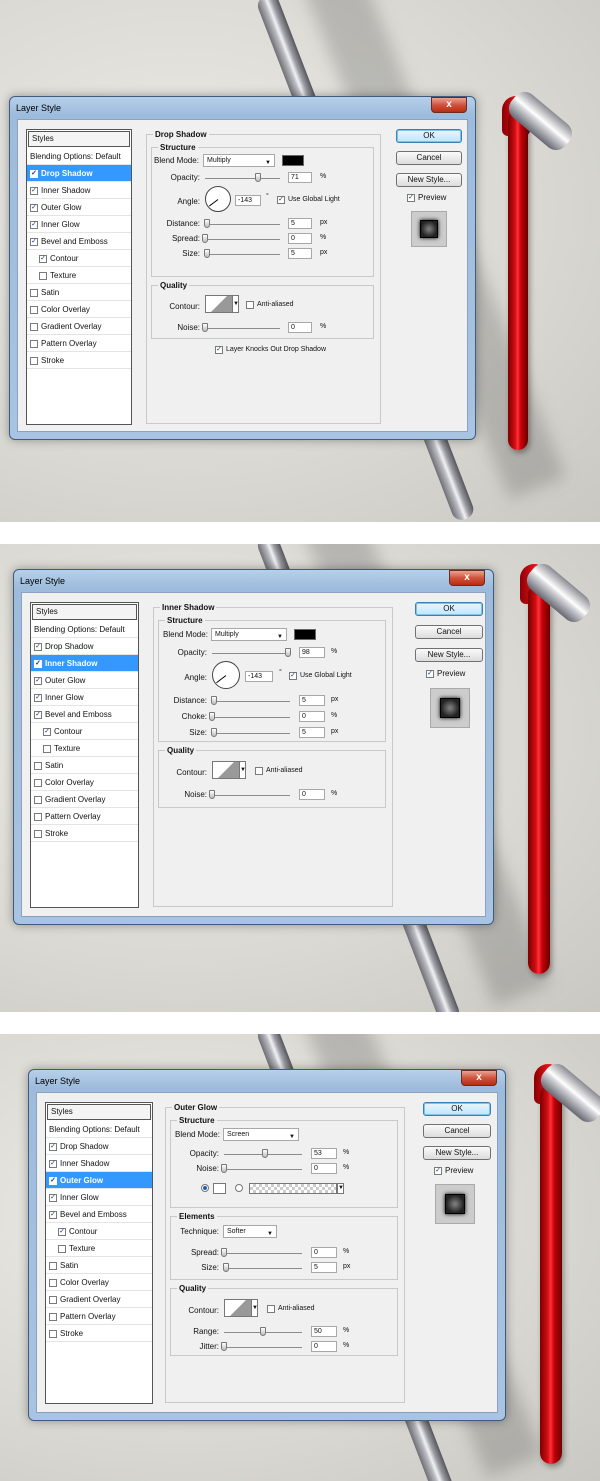 This screenshot has width=600, height=1481. What do you see at coordinates (449, 632) in the screenshot?
I see `cancel-button: Cancel` at bounding box center [449, 632].